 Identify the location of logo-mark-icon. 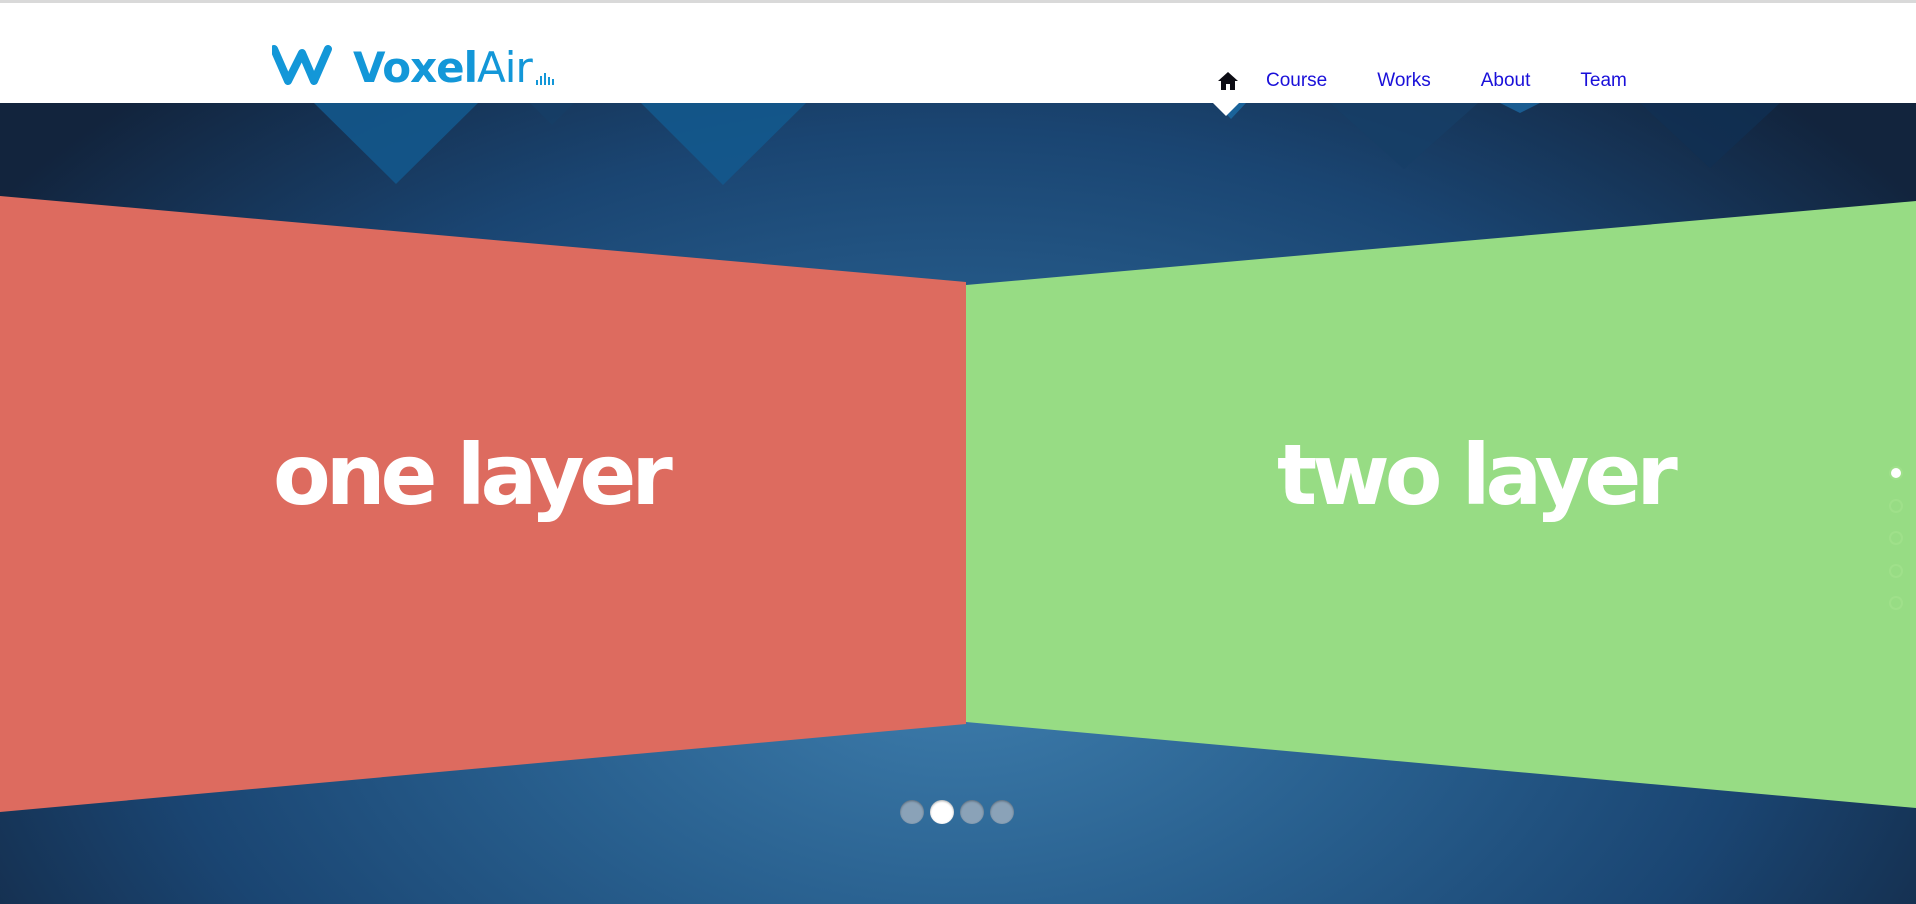
(302, 65).